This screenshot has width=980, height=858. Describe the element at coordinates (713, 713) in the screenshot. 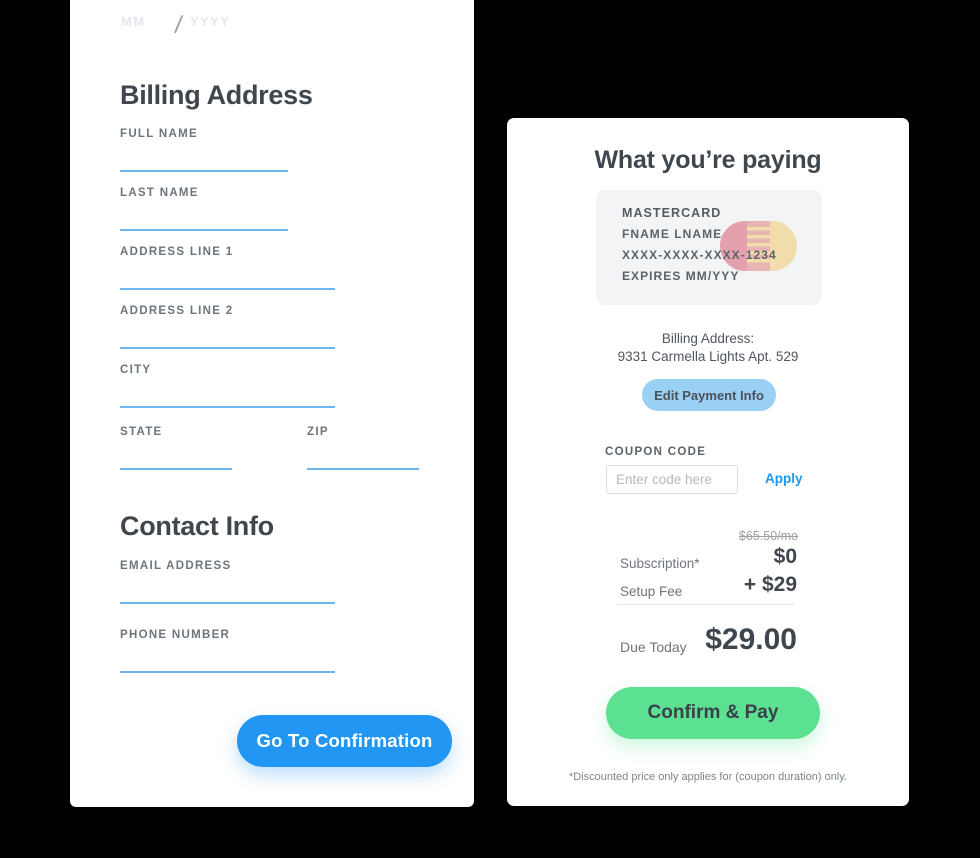

I see `confirm-and-pay-button: Confirm & Pay` at that location.